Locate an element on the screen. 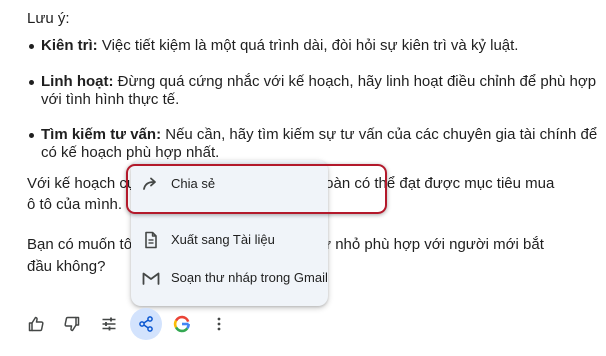  thumb-up-icon is located at coordinates (36, 324).